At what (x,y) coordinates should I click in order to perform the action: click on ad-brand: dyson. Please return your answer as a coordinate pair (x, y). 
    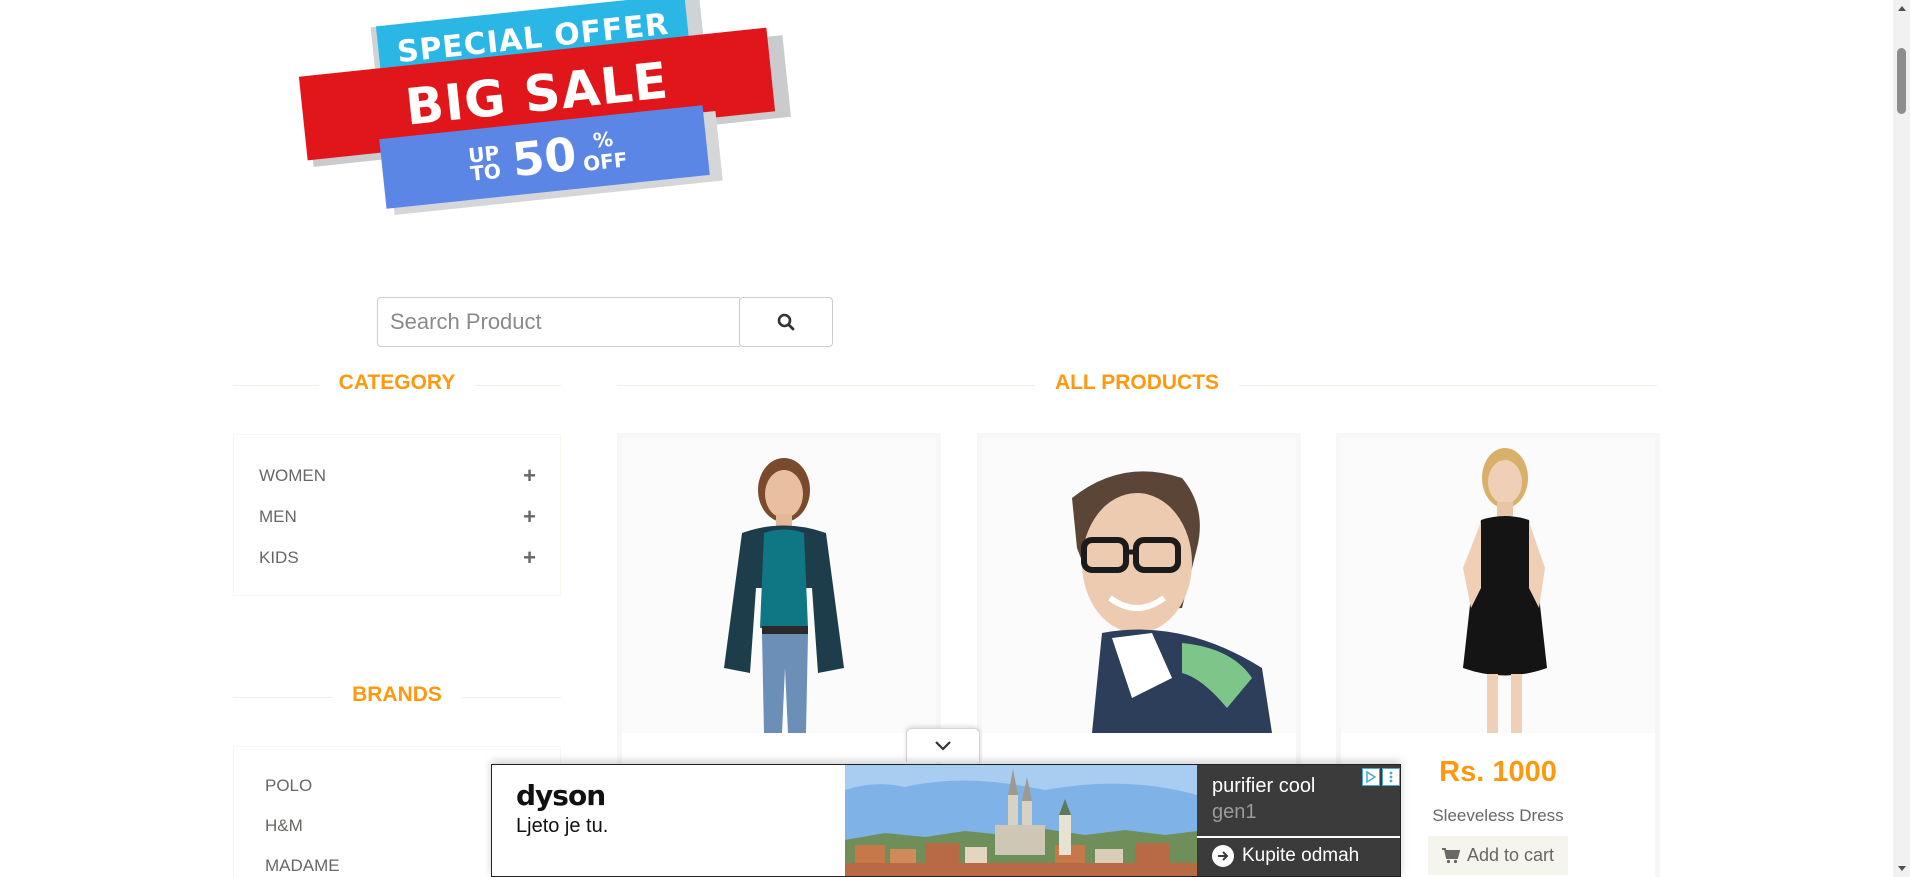
    Looking at the image, I should click on (561, 795).